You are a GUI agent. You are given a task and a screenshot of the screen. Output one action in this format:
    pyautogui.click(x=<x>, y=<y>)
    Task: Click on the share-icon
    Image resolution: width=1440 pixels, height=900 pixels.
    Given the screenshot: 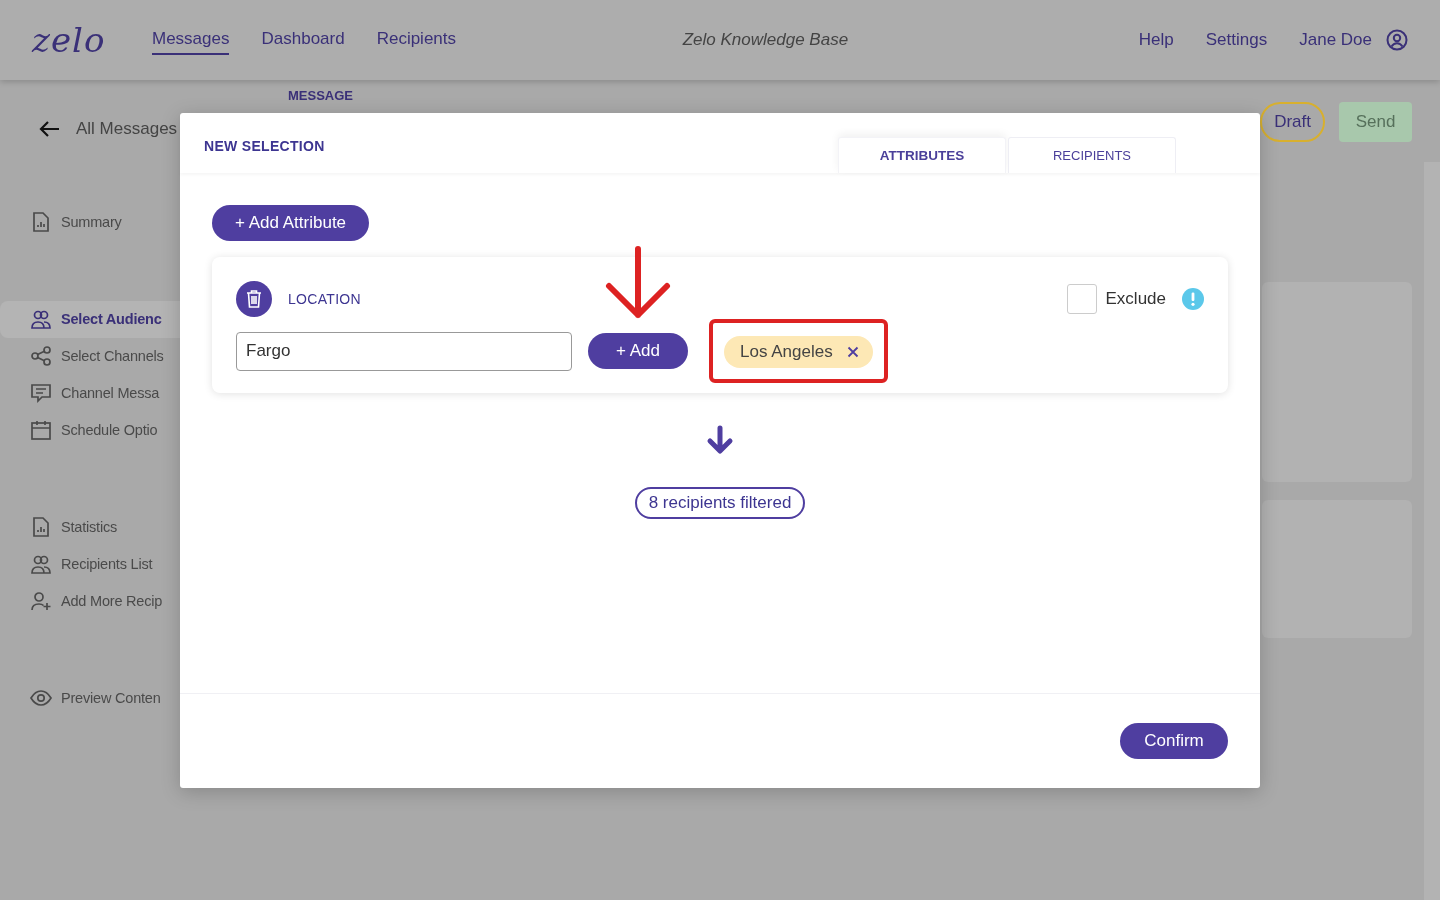 What is the action you would take?
    pyautogui.click(x=41, y=356)
    